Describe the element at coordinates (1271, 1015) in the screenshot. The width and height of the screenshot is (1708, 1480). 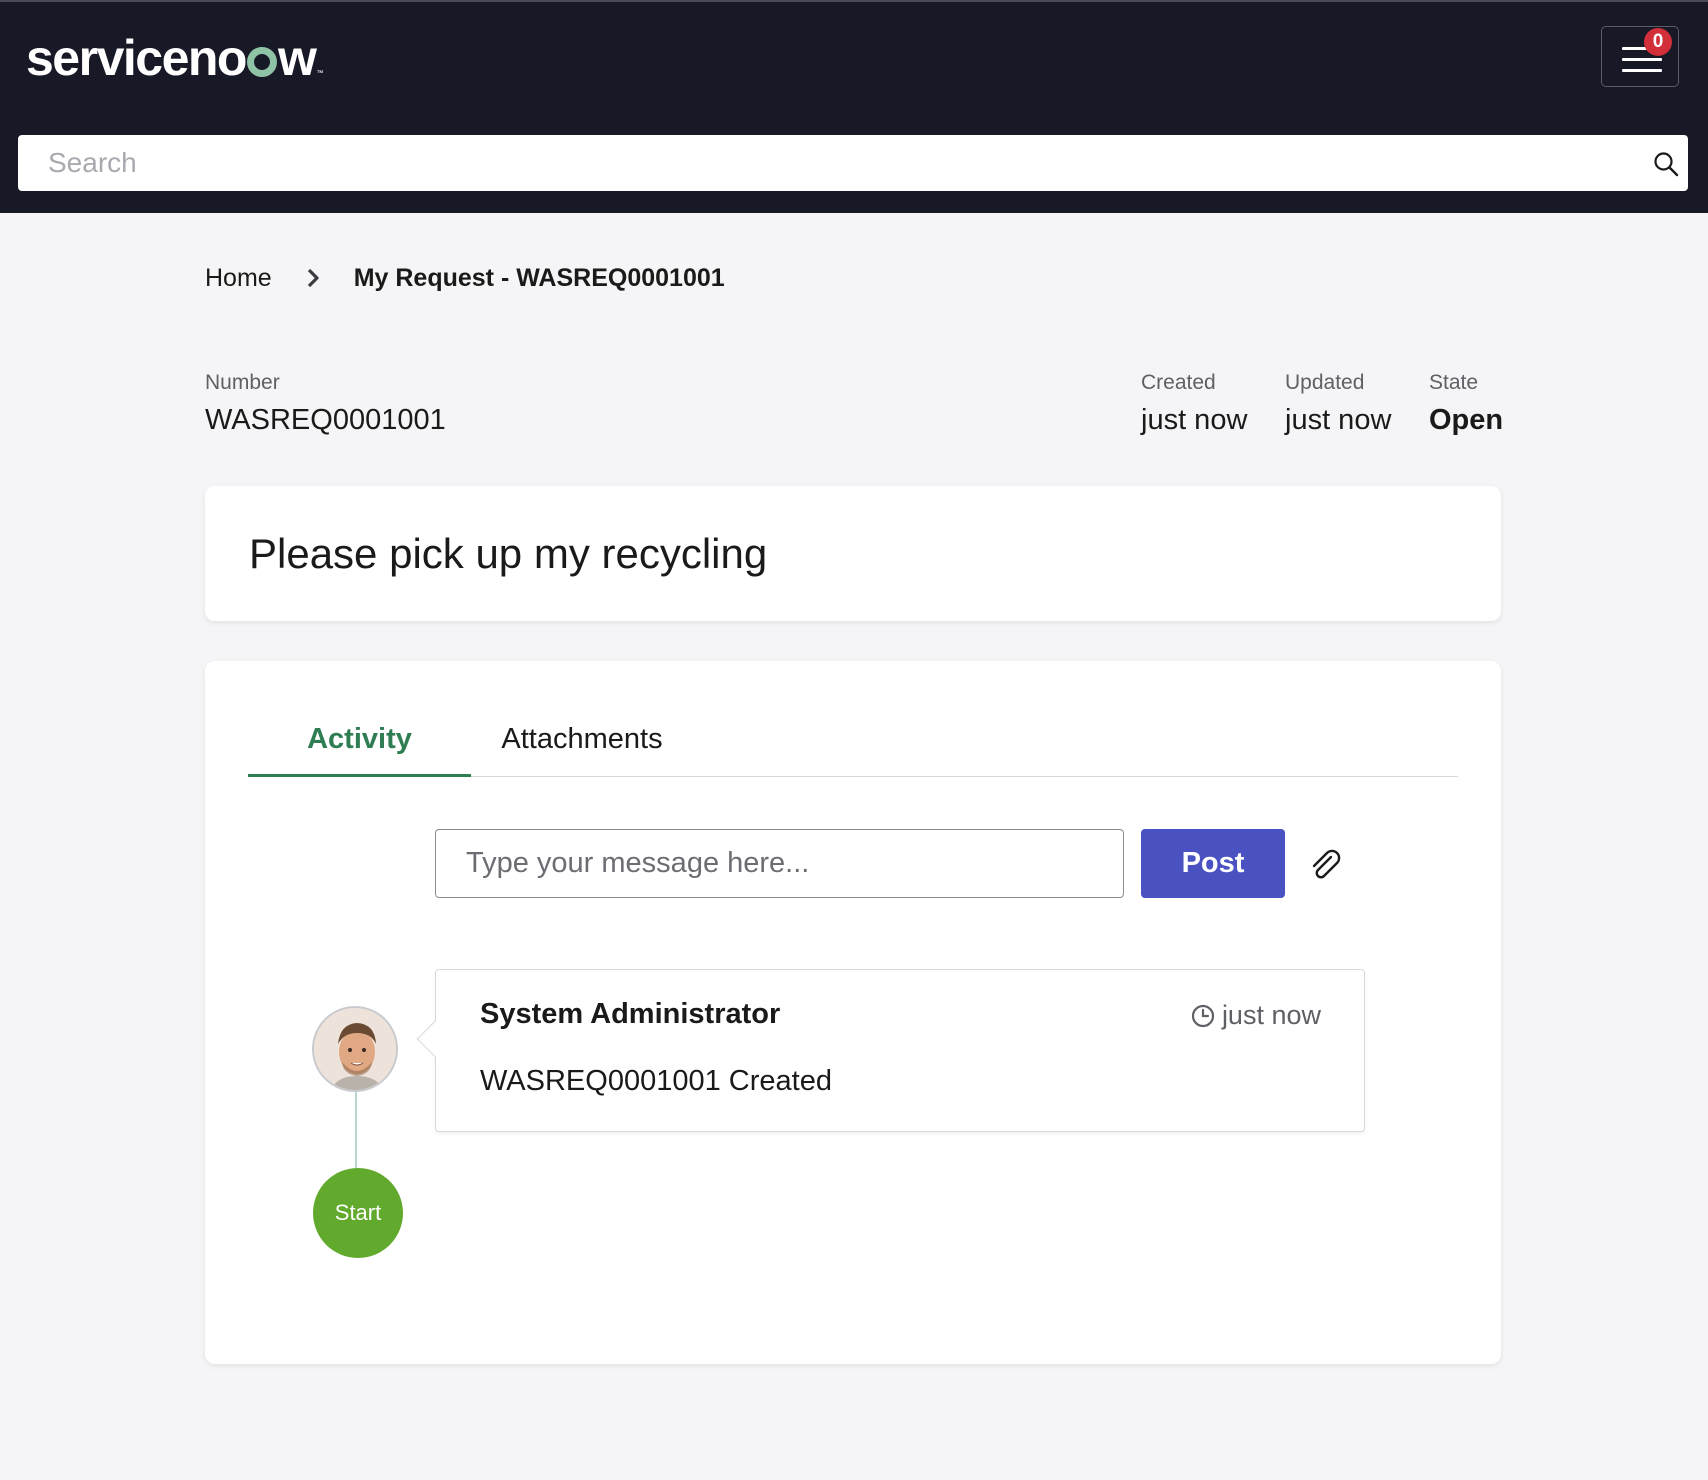
I see `entry-time-text: just now` at that location.